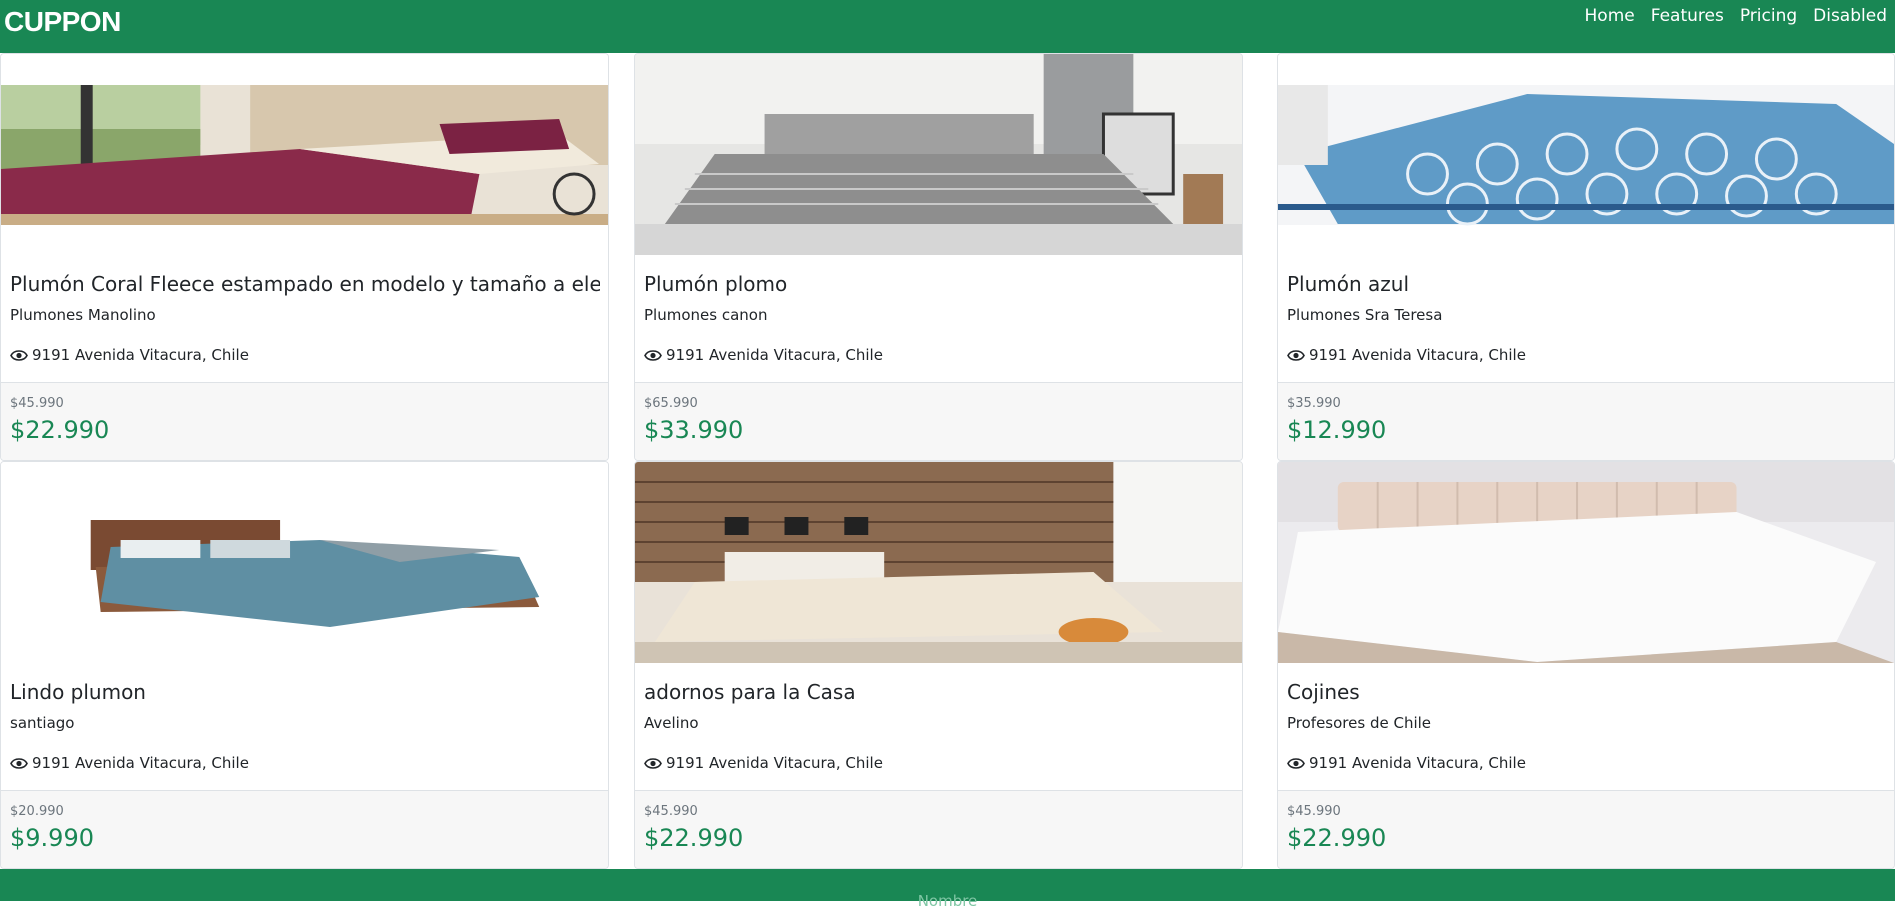 The width and height of the screenshot is (1895, 910). What do you see at coordinates (706, 315) in the screenshot?
I see `store-name: Plumones canon` at bounding box center [706, 315].